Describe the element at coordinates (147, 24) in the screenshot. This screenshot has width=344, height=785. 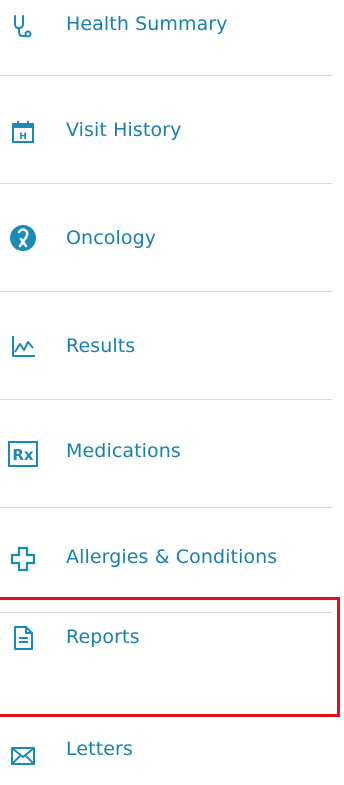
I see `nav-item-label: Health Summary` at that location.